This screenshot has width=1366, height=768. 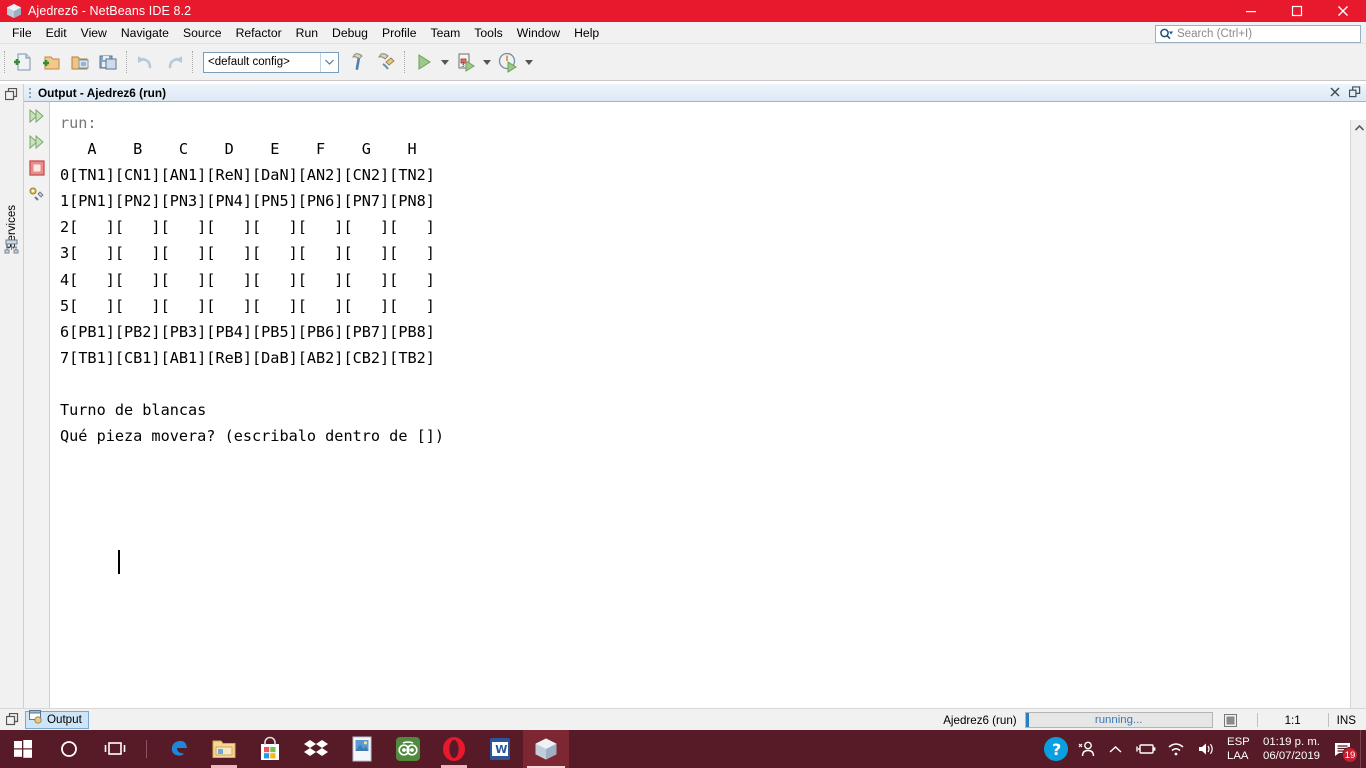 I want to click on taskbar-date: 06/07/2019, so click(x=1291, y=756).